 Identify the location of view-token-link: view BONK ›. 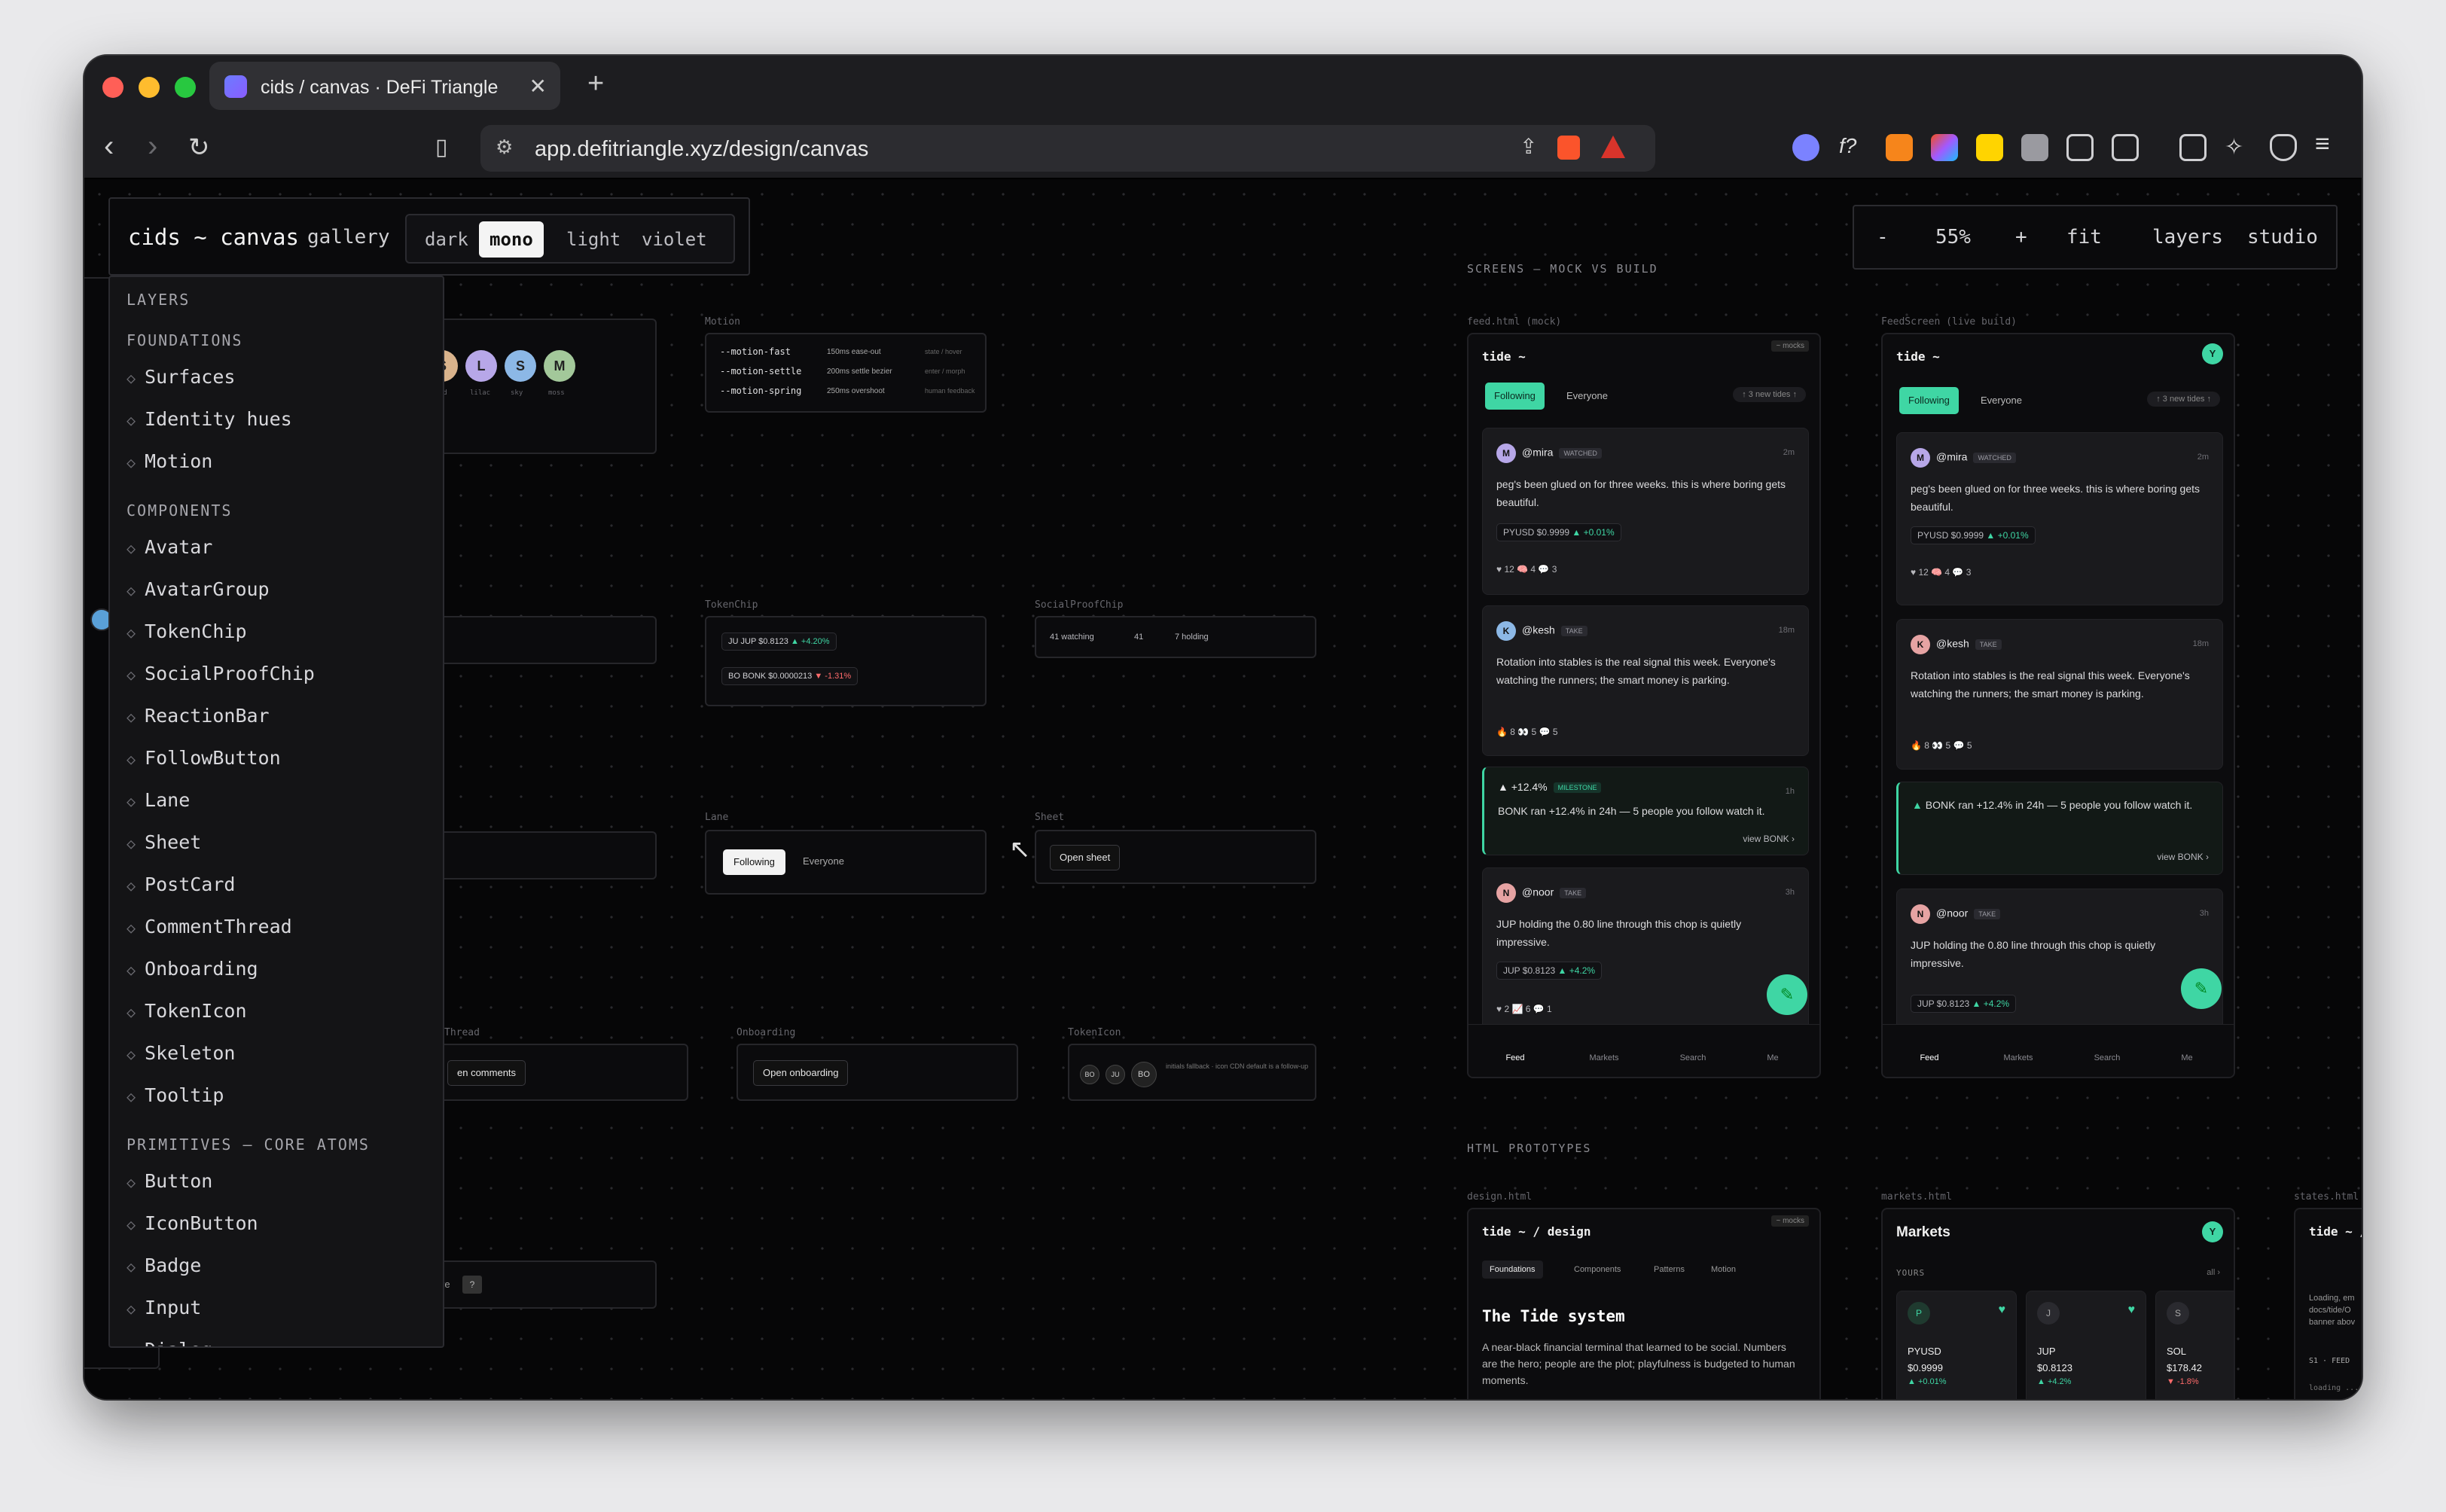
(1769, 839).